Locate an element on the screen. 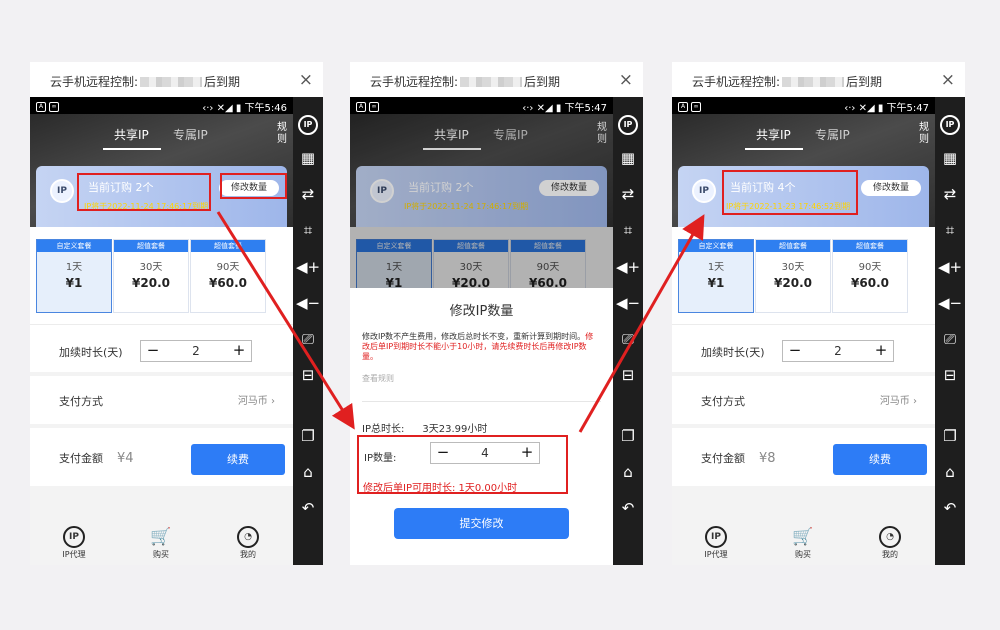  ip-quantity-value: 4 is located at coordinates (485, 453).